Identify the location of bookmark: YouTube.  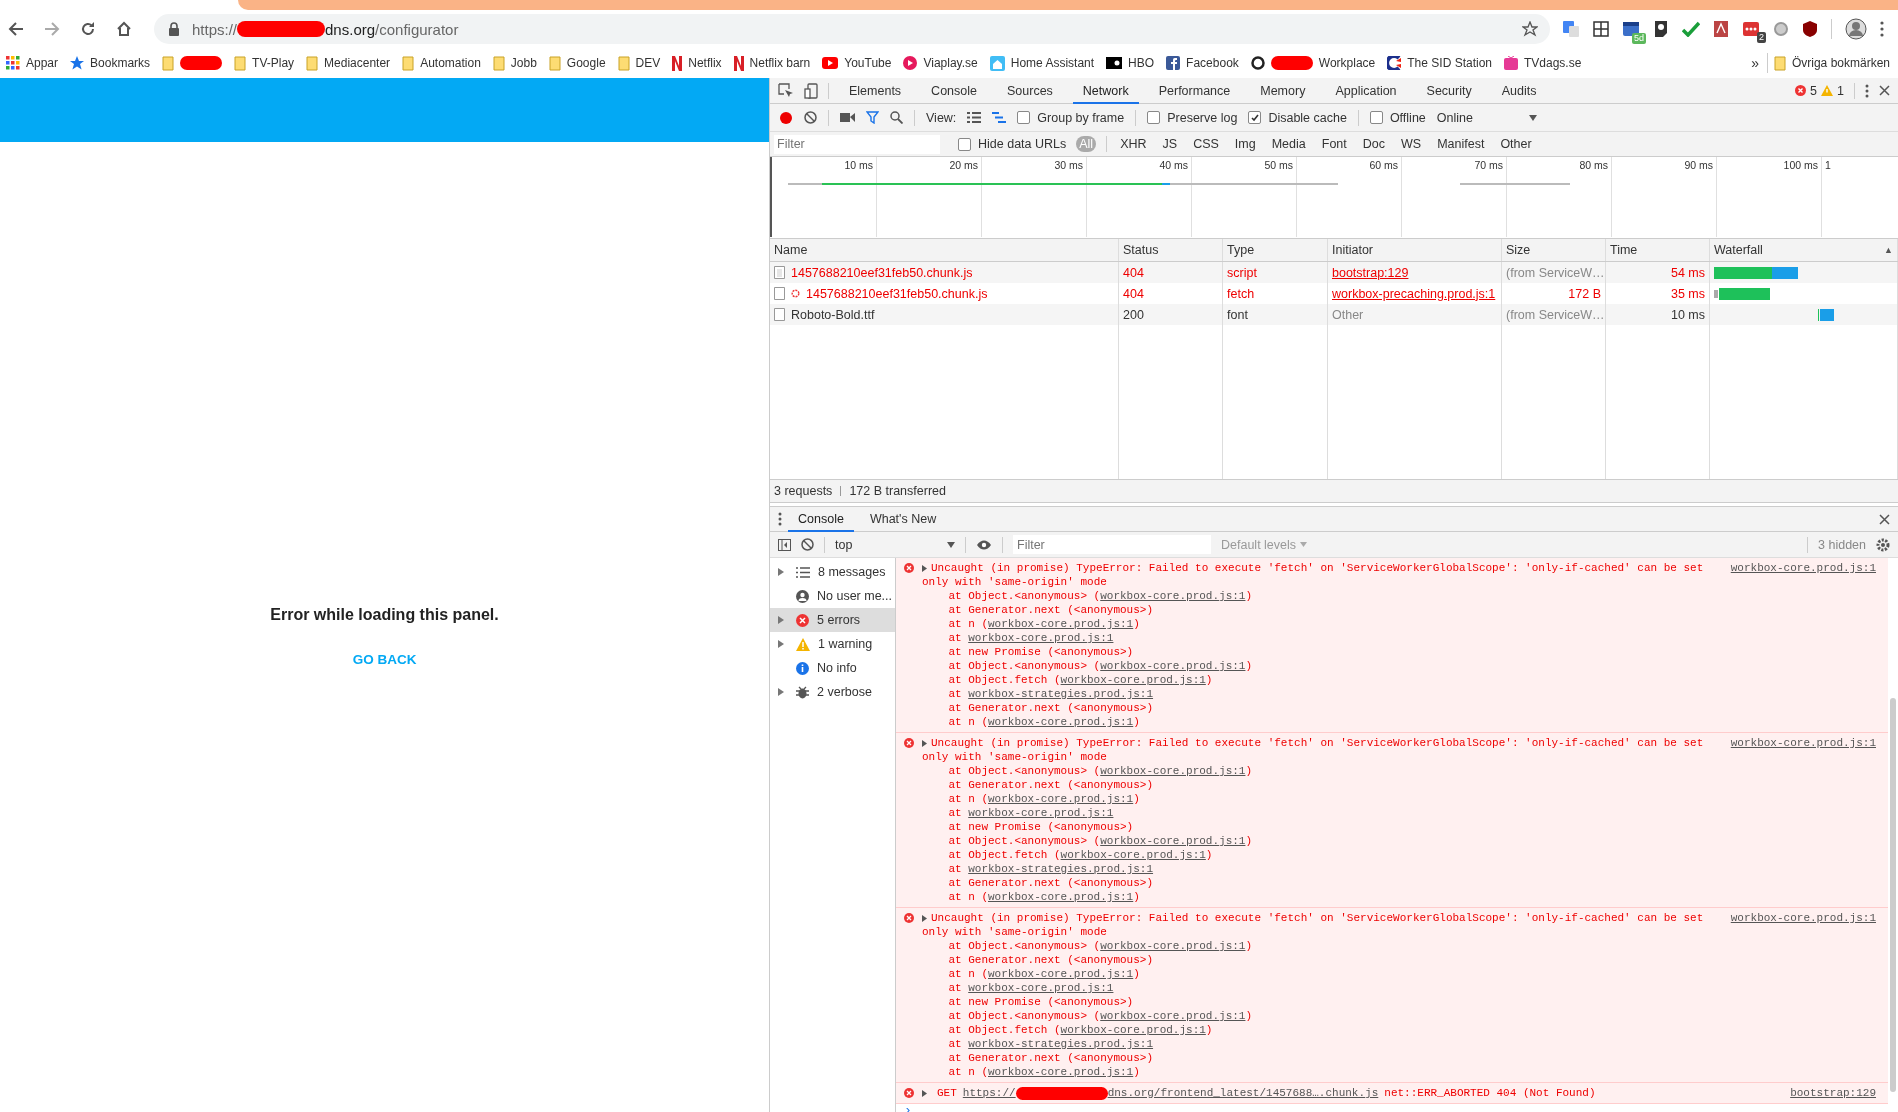
(857, 63).